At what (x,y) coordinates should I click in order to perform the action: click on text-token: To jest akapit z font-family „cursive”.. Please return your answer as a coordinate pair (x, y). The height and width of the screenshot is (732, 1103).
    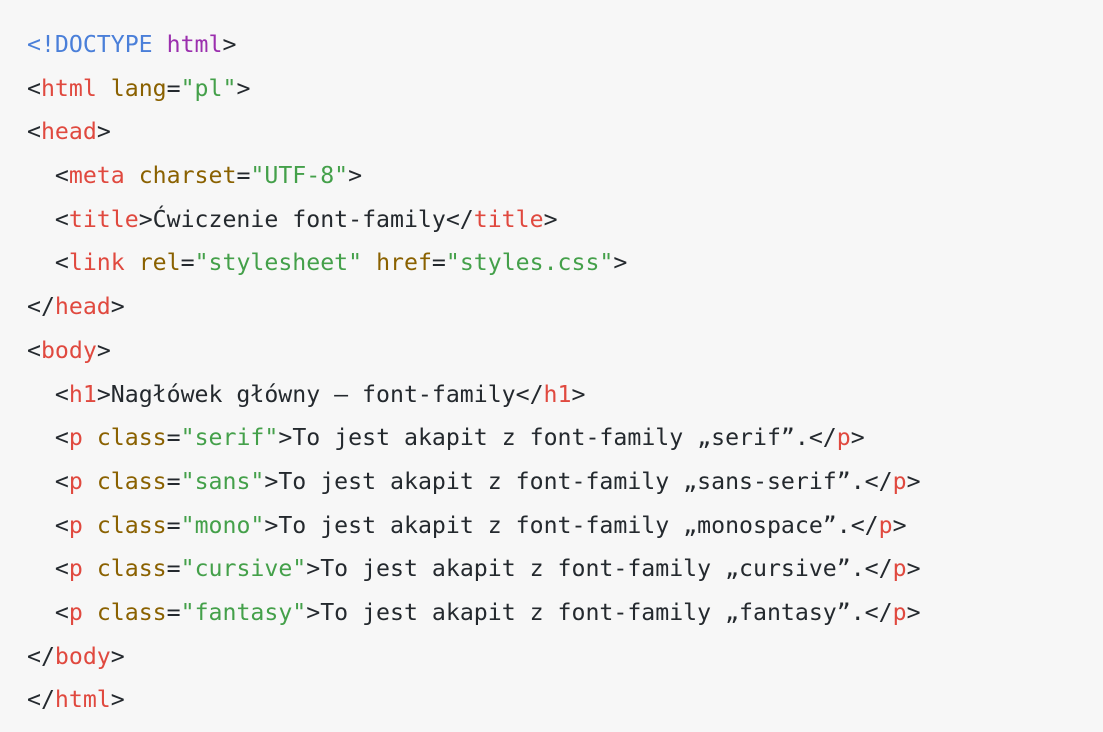
    Looking at the image, I should click on (592, 569).